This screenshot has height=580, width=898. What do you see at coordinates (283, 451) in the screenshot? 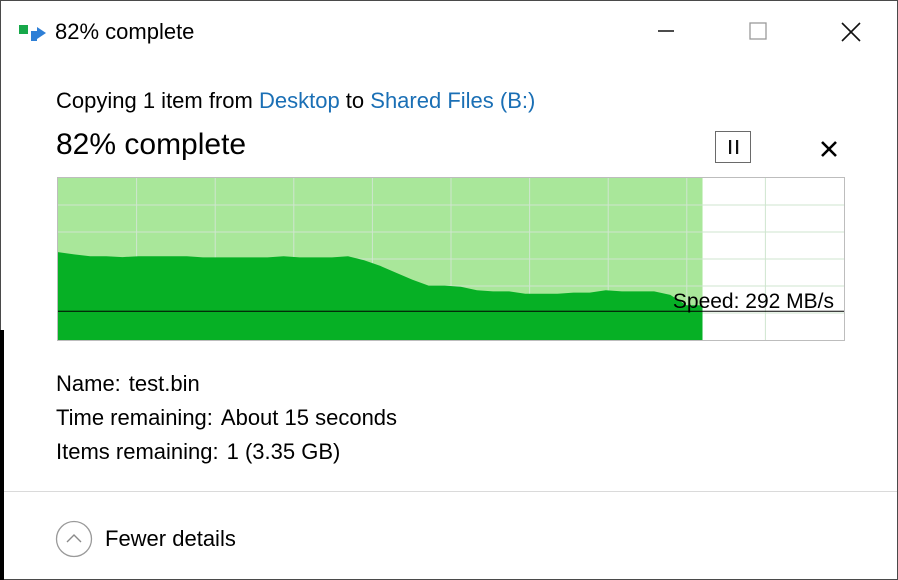
I see `items-remaining-value: 1 (3.35 GB)` at bounding box center [283, 451].